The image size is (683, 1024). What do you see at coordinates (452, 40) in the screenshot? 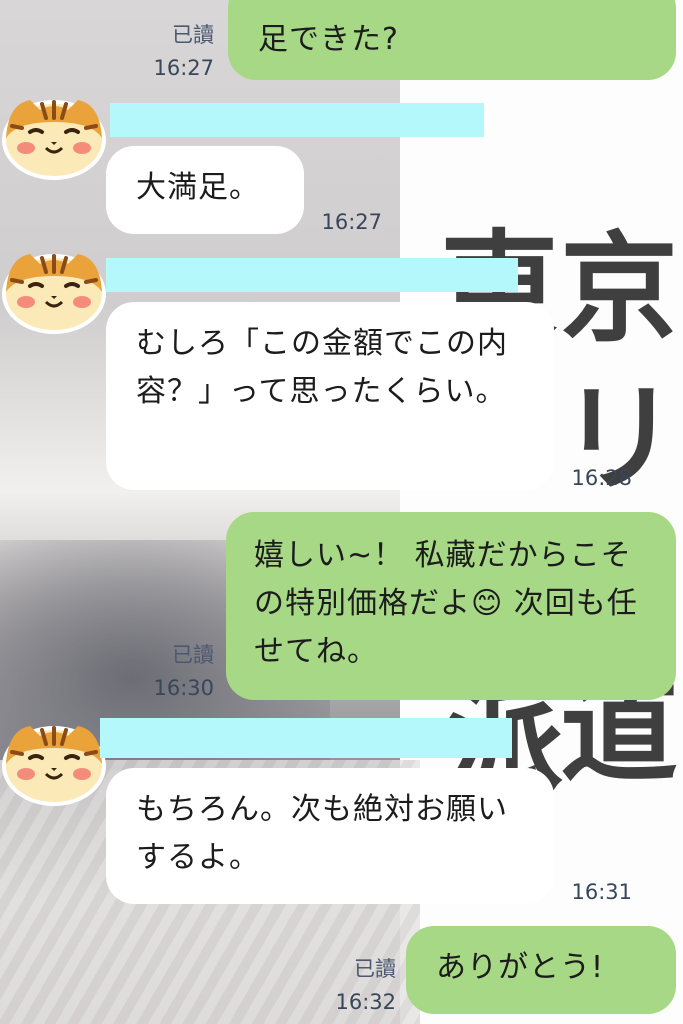
I see `outgoing-message-bubble: 足できた?` at bounding box center [452, 40].